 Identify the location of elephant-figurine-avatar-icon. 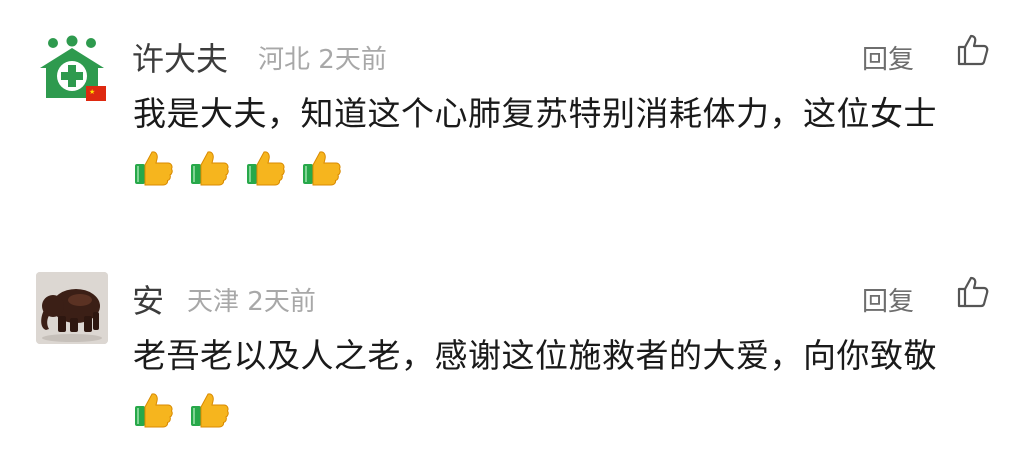
(72, 308).